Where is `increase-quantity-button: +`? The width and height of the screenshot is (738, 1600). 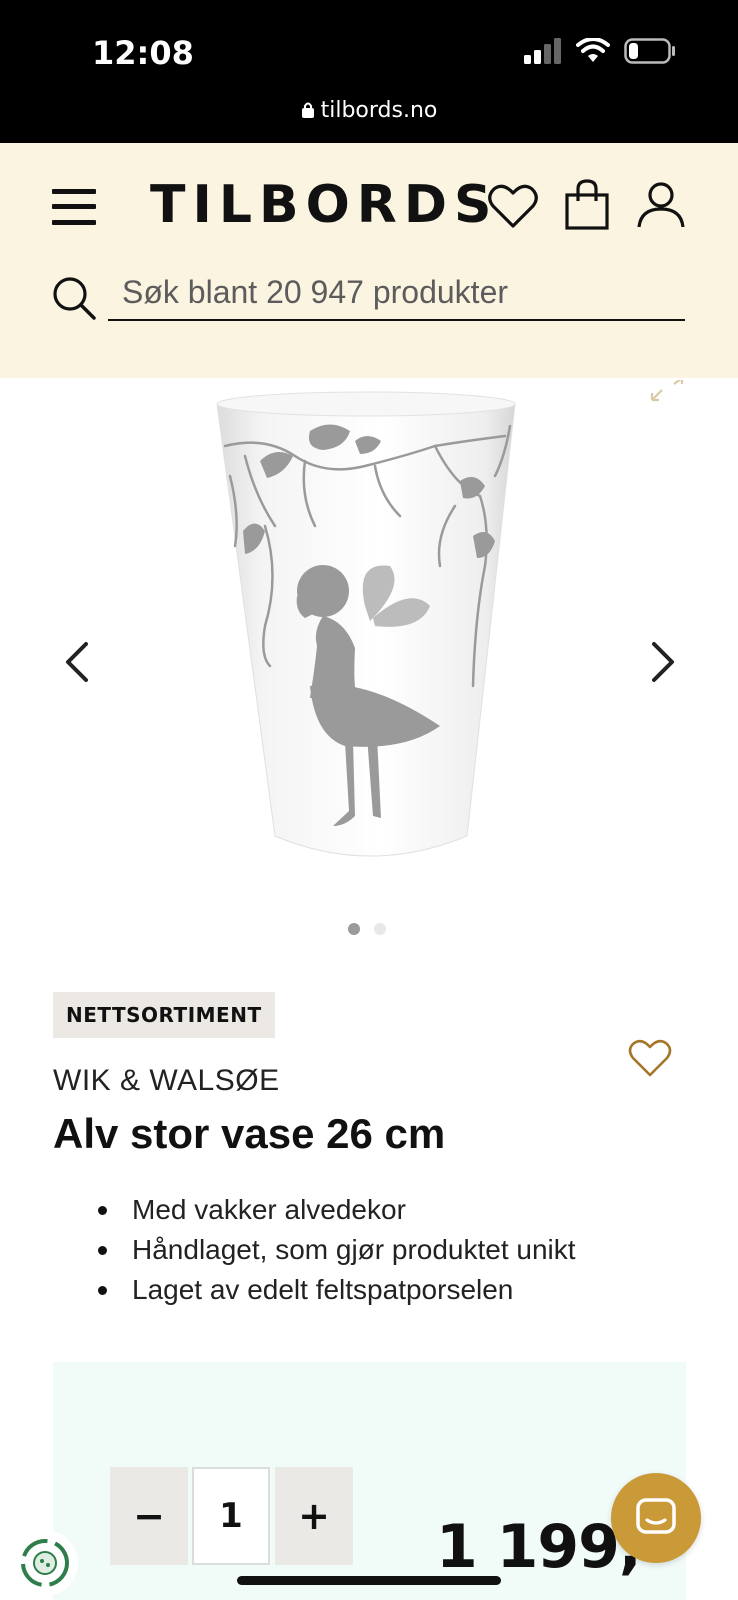
increase-quantity-button: + is located at coordinates (314, 1516).